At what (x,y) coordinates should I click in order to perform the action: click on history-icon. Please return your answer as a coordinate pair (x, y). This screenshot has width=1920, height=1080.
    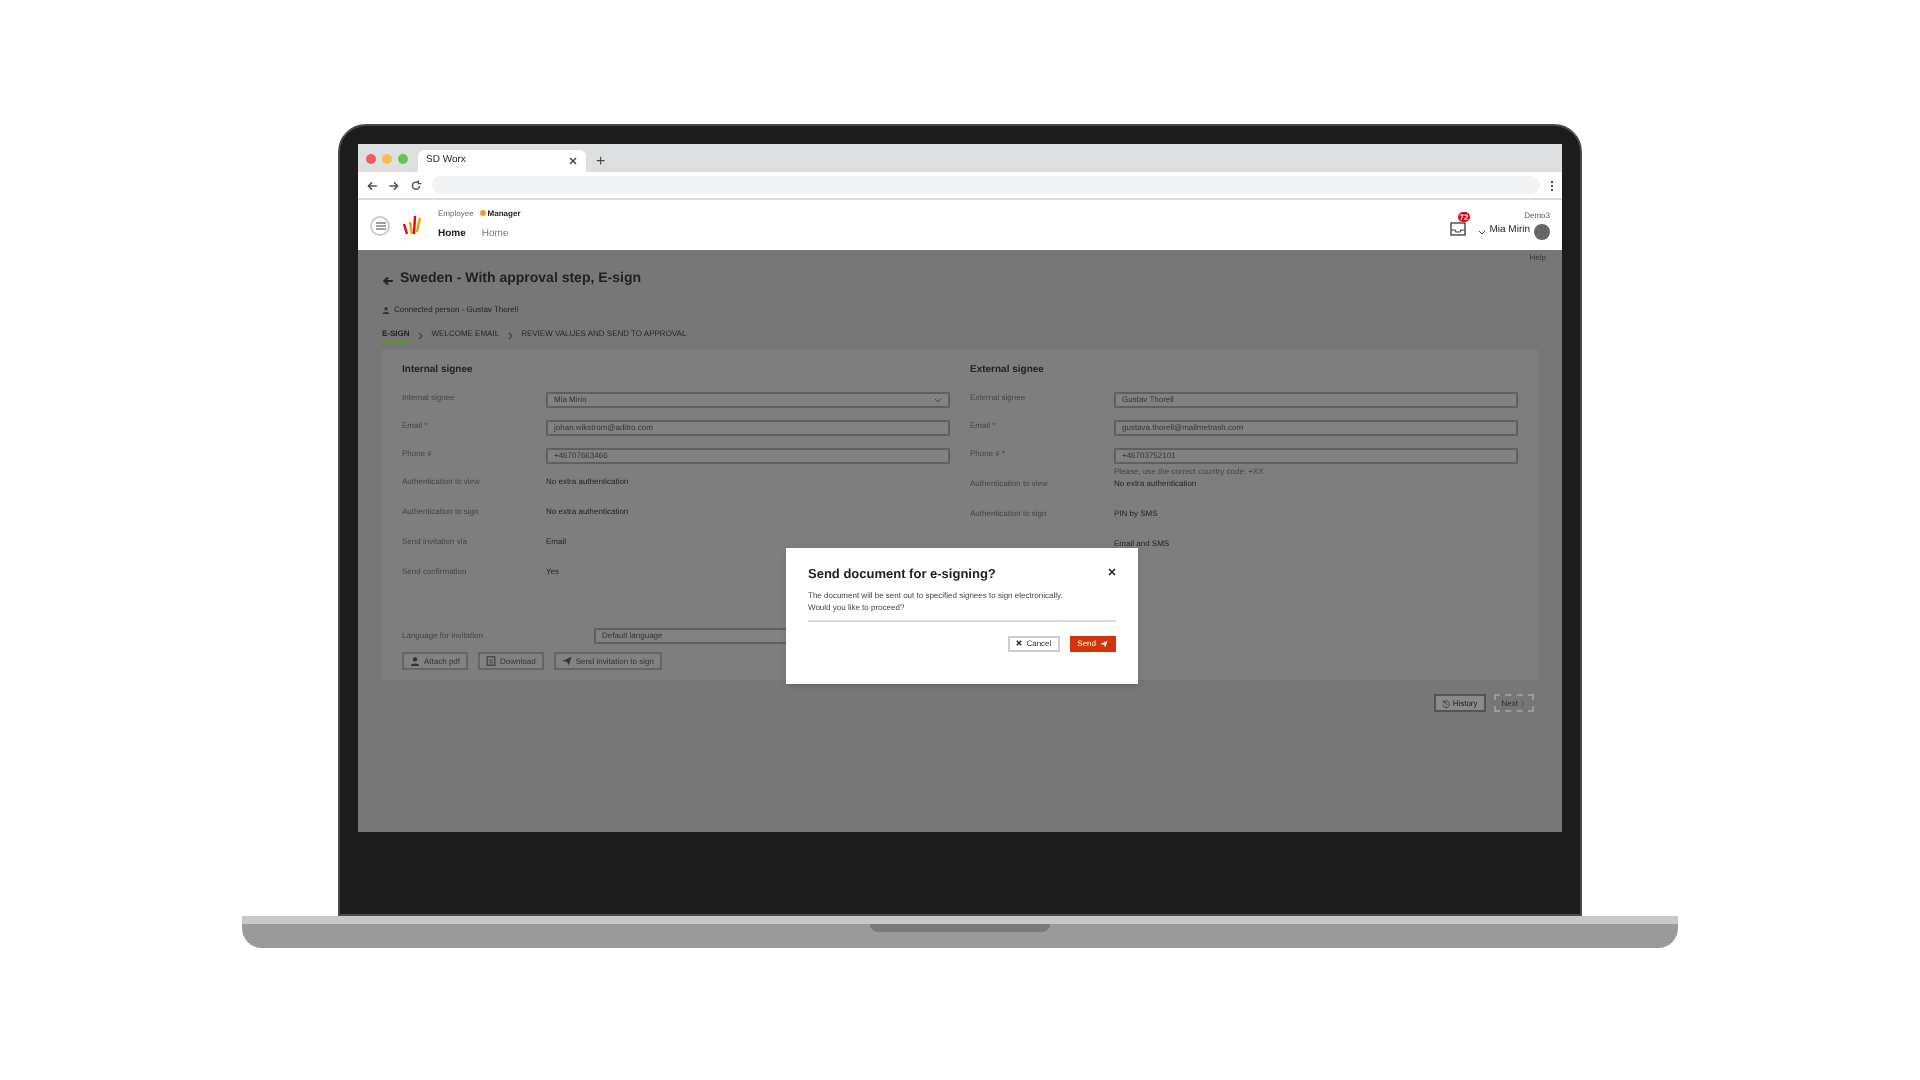
    Looking at the image, I should click on (1446, 703).